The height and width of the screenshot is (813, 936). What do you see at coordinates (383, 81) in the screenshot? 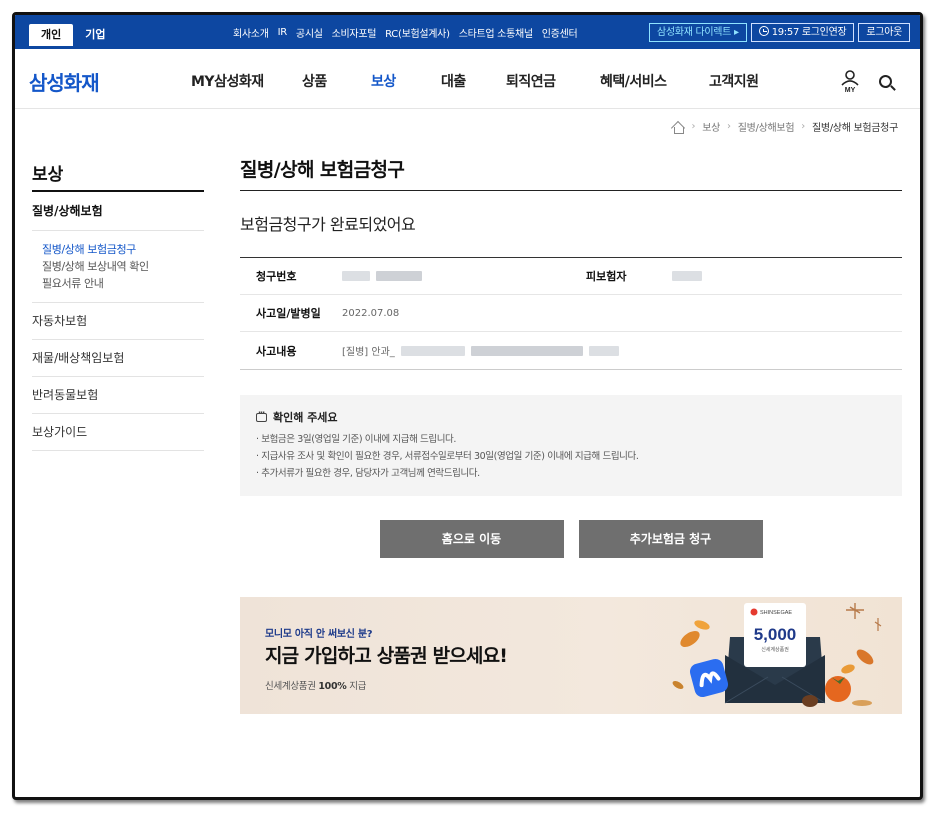
I see `nav-claims: 보상` at bounding box center [383, 81].